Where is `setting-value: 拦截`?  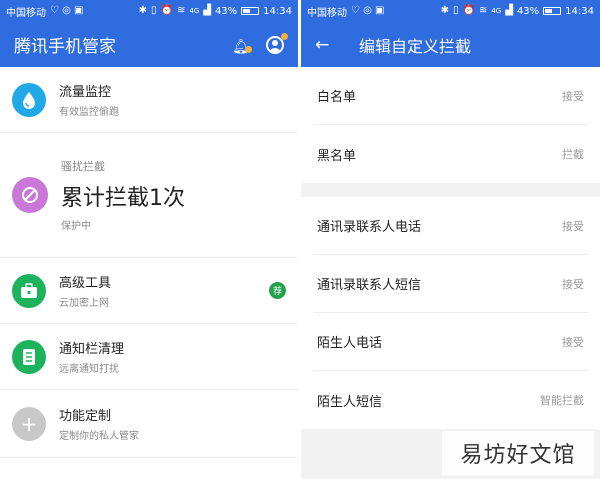
setting-value: 拦截 is located at coordinates (573, 154).